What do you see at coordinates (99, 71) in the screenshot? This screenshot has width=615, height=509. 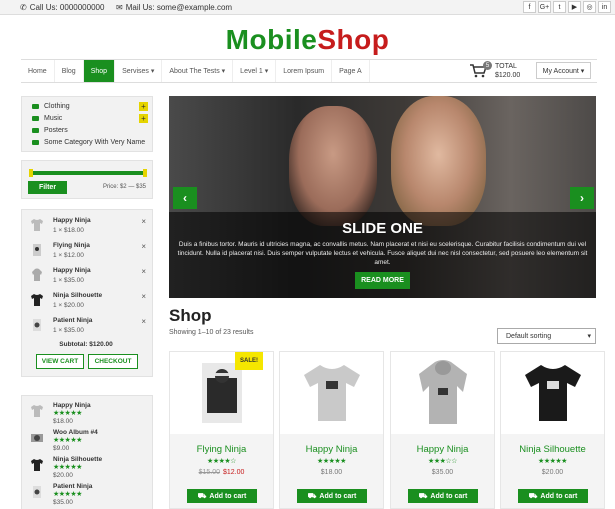 I see `nav-item-shop: Shop` at bounding box center [99, 71].